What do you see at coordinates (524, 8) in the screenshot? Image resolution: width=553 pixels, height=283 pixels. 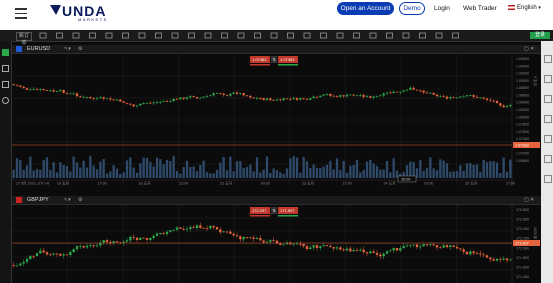 I see `language-selector: English ▾` at bounding box center [524, 8].